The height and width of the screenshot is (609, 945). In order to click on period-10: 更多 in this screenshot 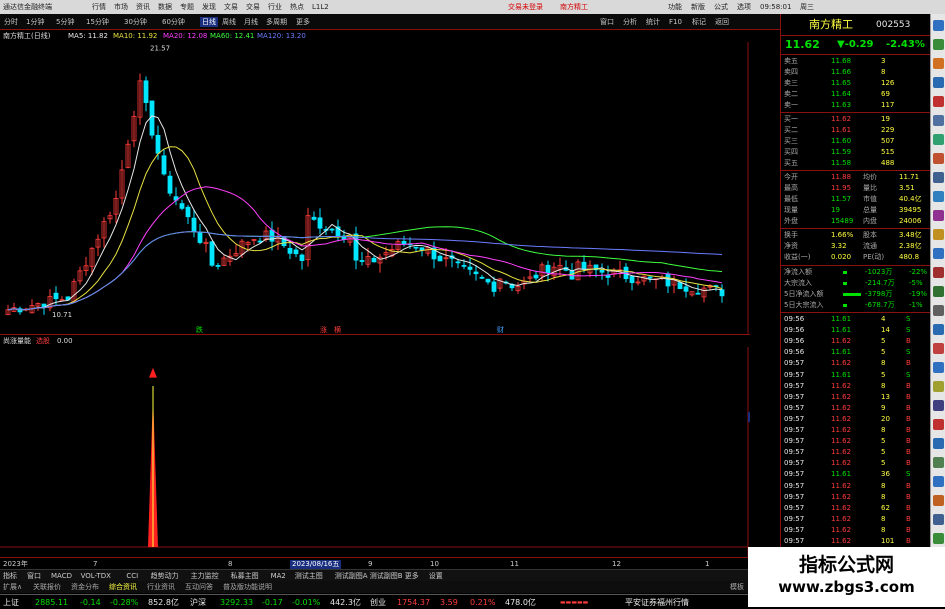, I will do `click(303, 22)`.